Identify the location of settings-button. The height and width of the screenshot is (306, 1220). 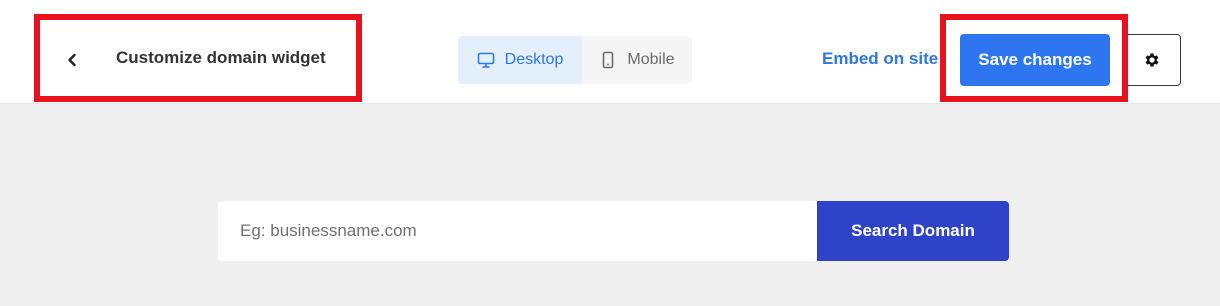
(1151, 60).